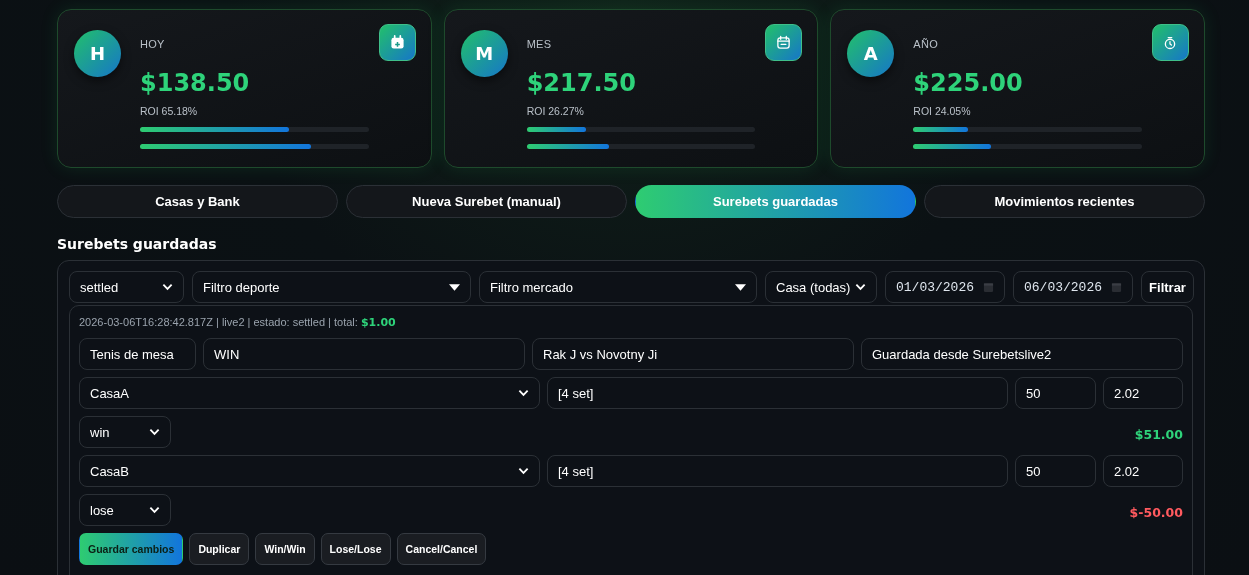  What do you see at coordinates (539, 44) in the screenshot?
I see `stat-label: MES` at bounding box center [539, 44].